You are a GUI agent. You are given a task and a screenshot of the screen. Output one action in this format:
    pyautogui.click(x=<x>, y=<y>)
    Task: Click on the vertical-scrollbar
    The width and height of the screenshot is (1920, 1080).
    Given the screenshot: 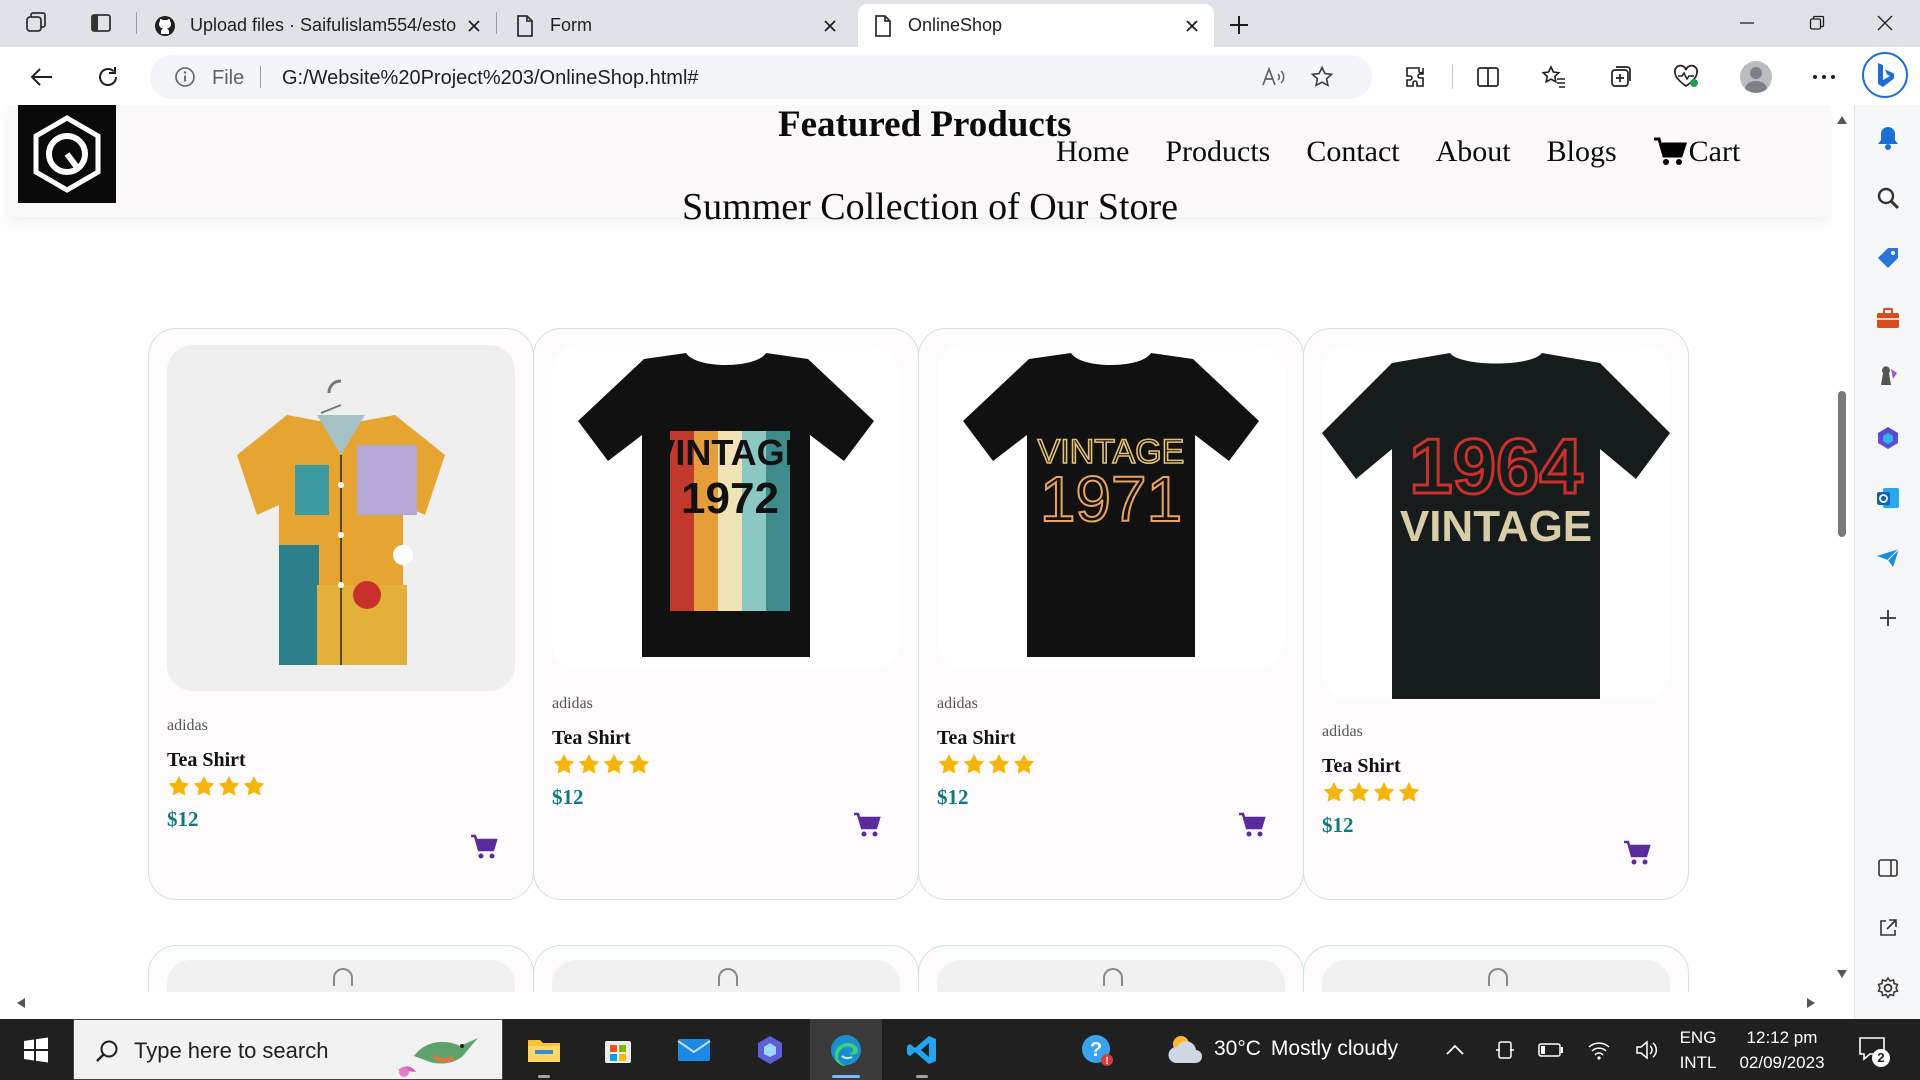 What is the action you would take?
    pyautogui.click(x=1843, y=548)
    